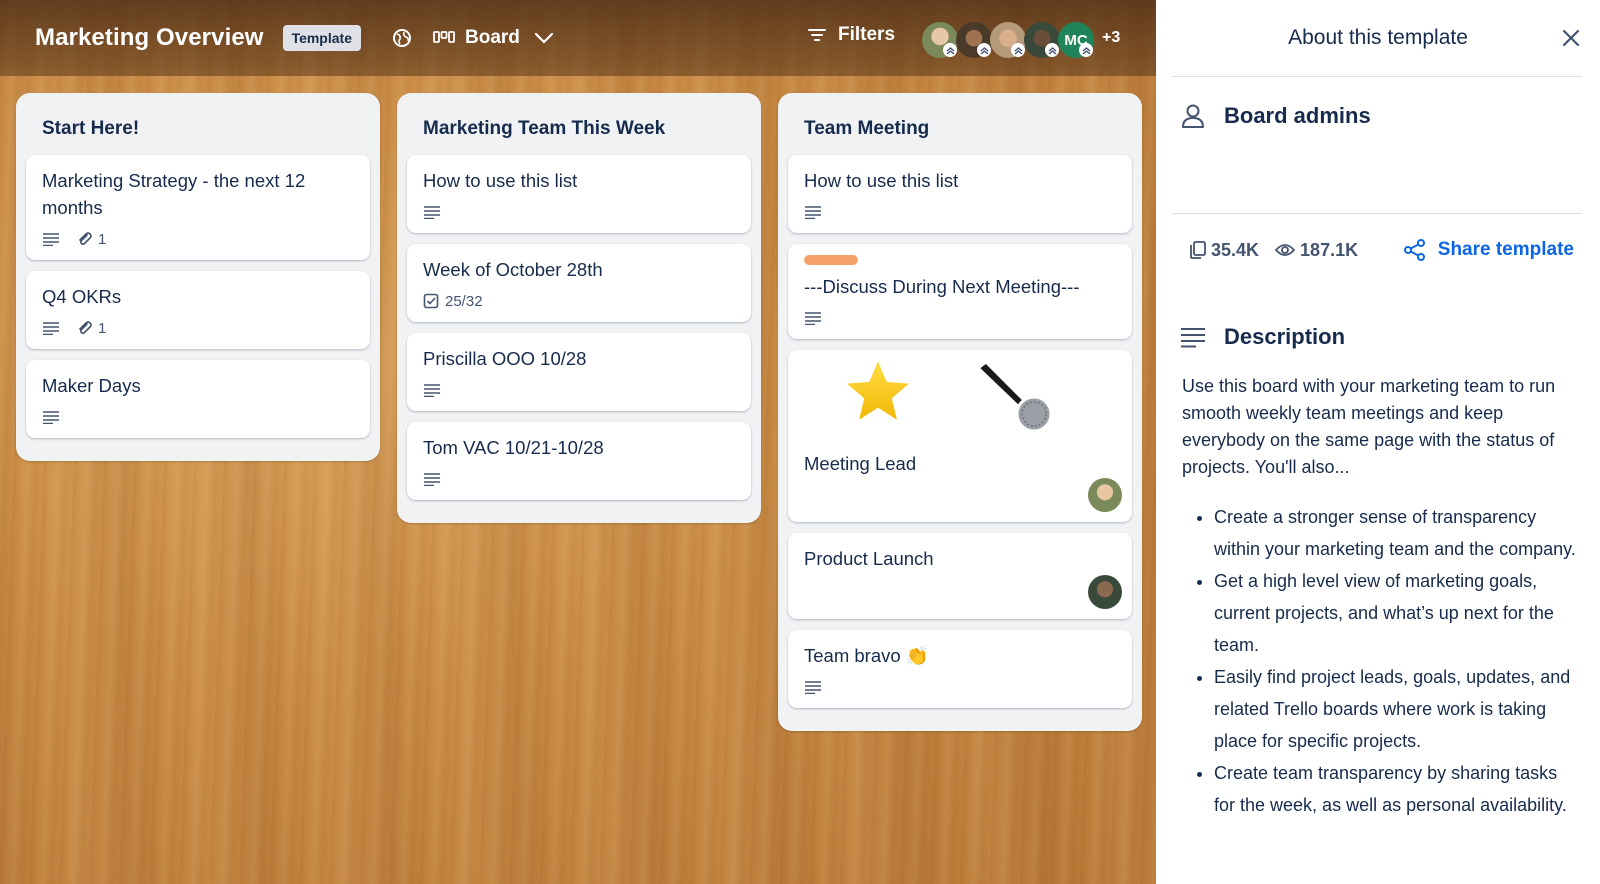  What do you see at coordinates (1285, 250) in the screenshot?
I see `eye-icon` at bounding box center [1285, 250].